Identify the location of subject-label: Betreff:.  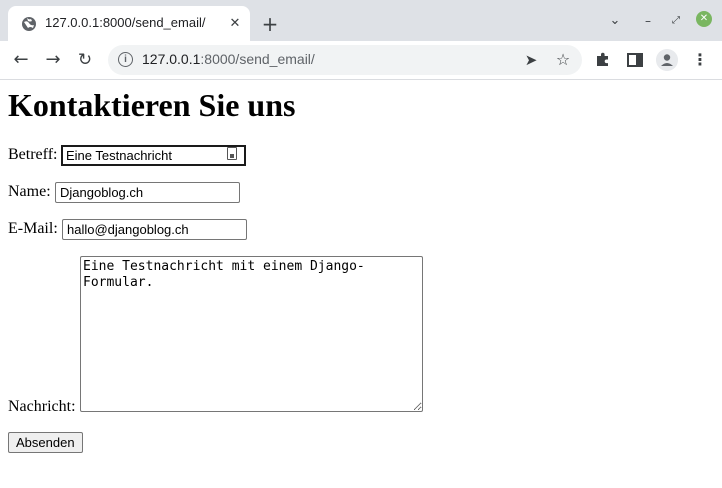
(33, 154).